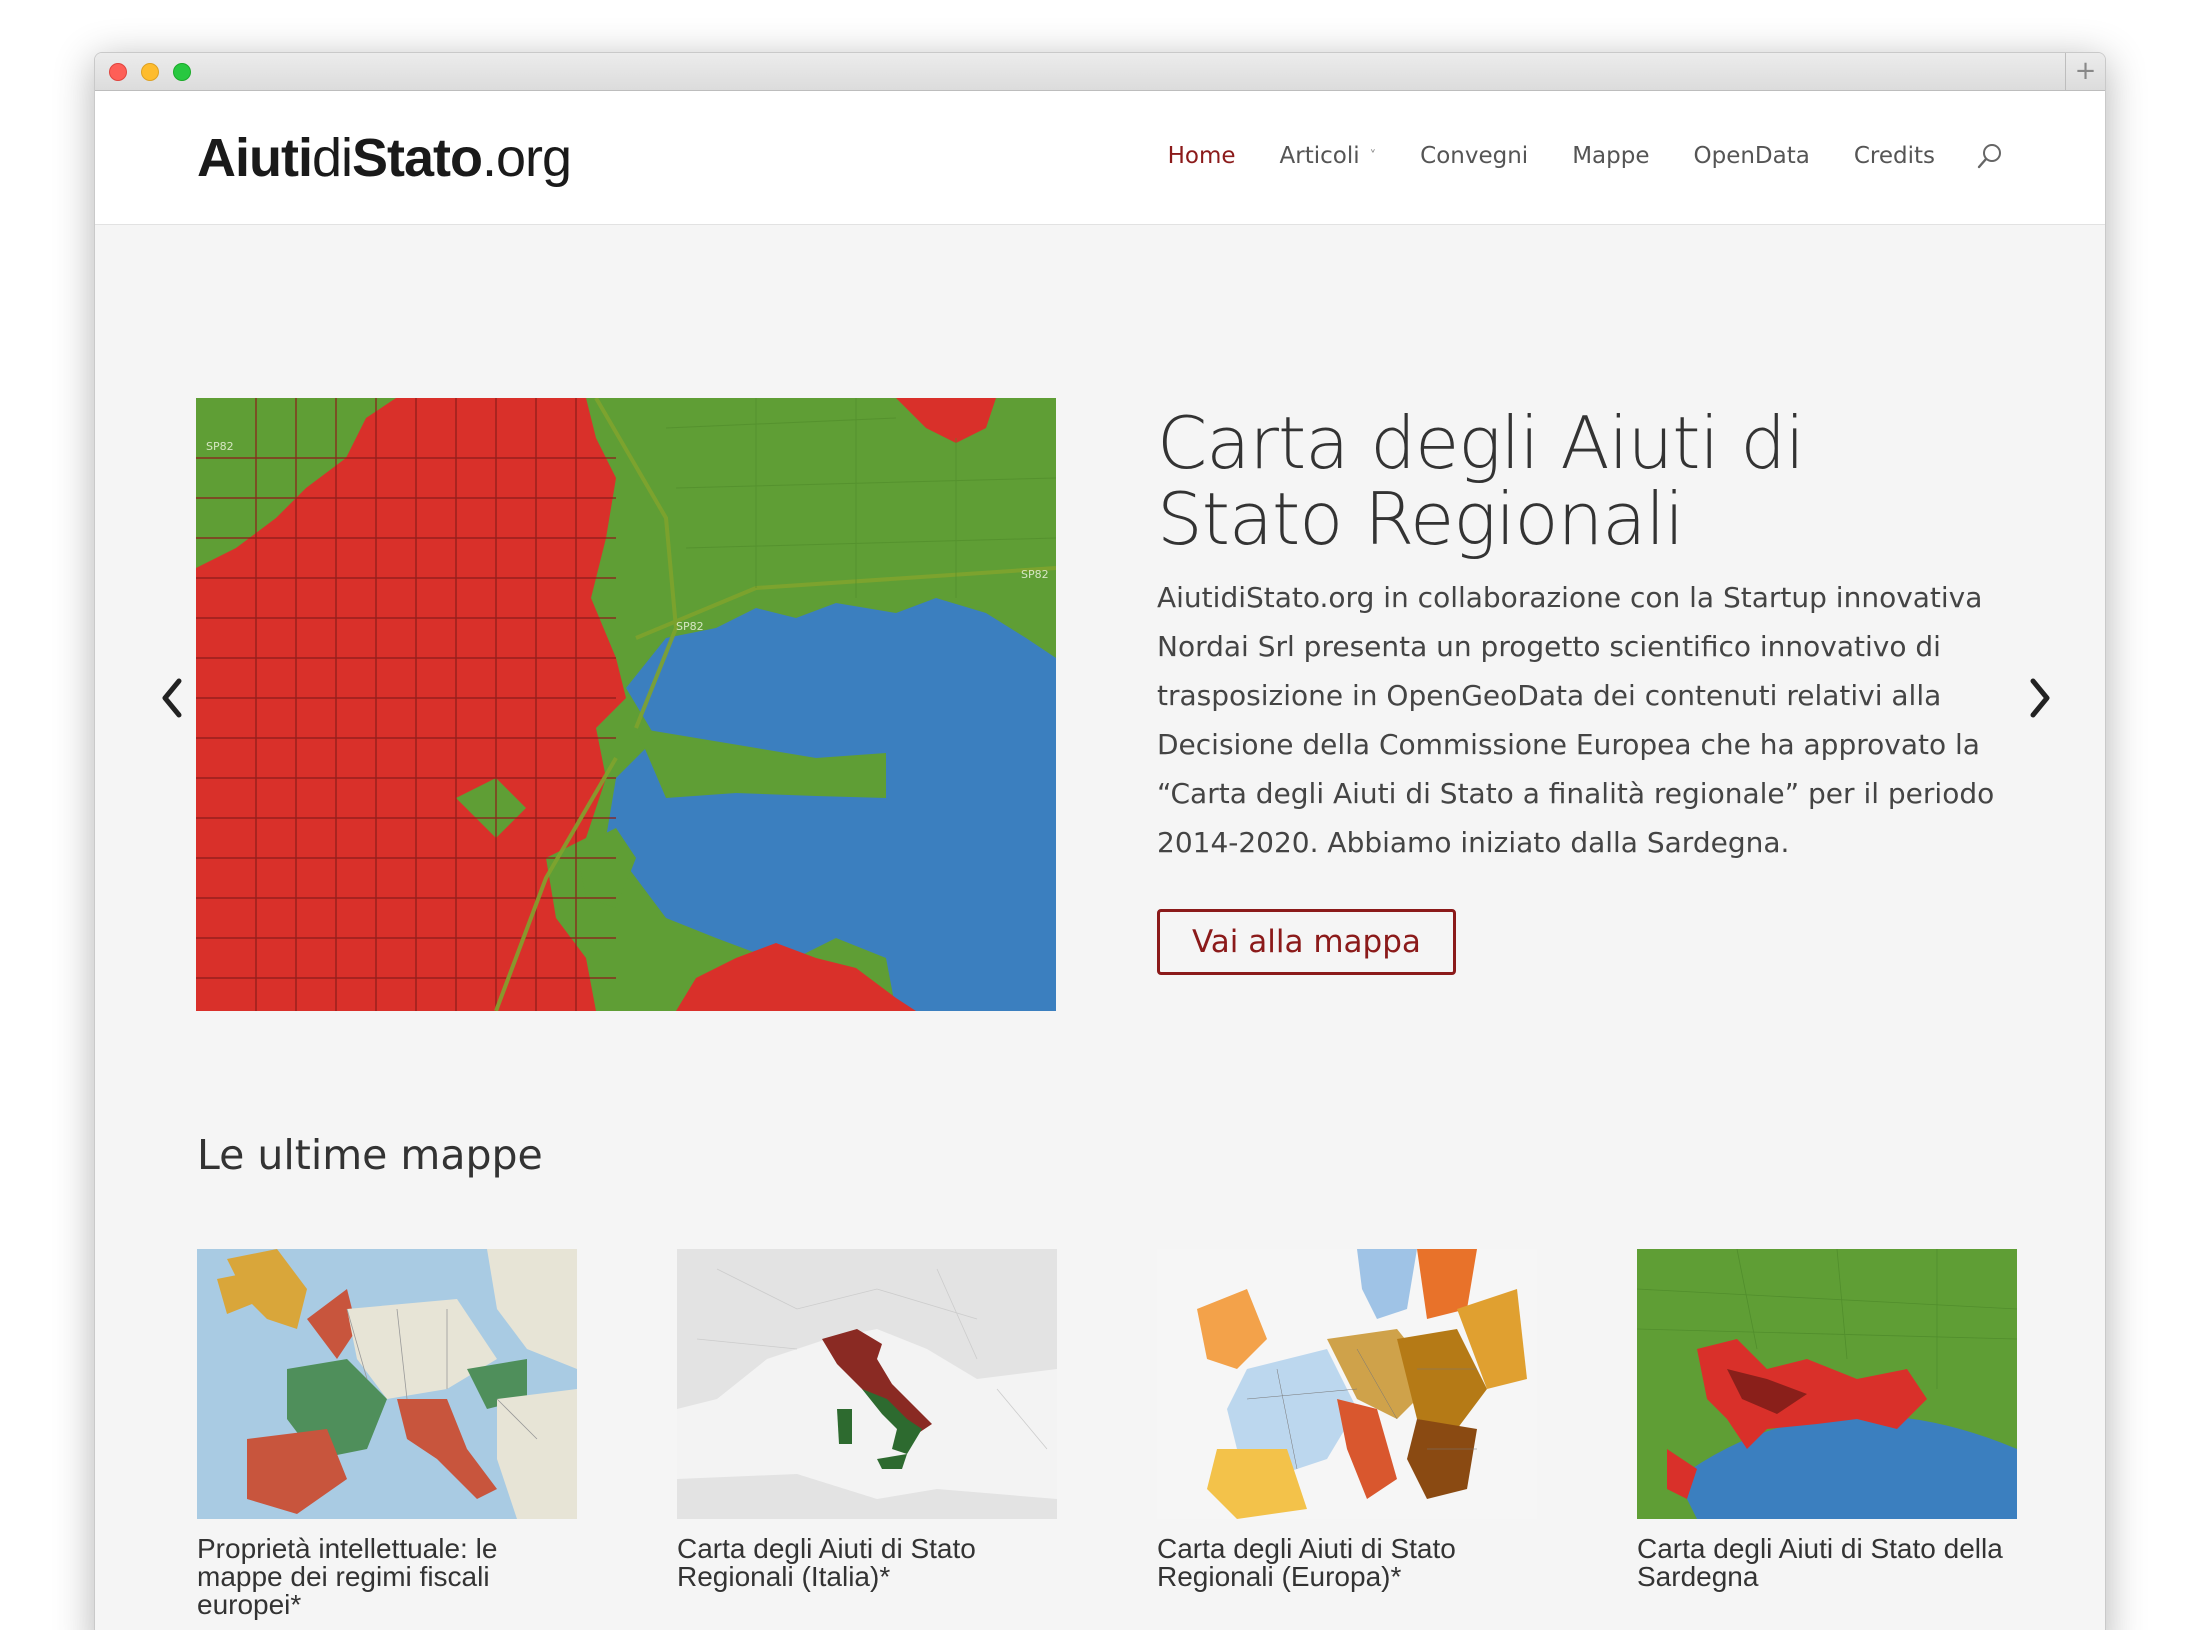  Describe the element at coordinates (417, 158) in the screenshot. I see `logo-part-stato: Stato` at that location.